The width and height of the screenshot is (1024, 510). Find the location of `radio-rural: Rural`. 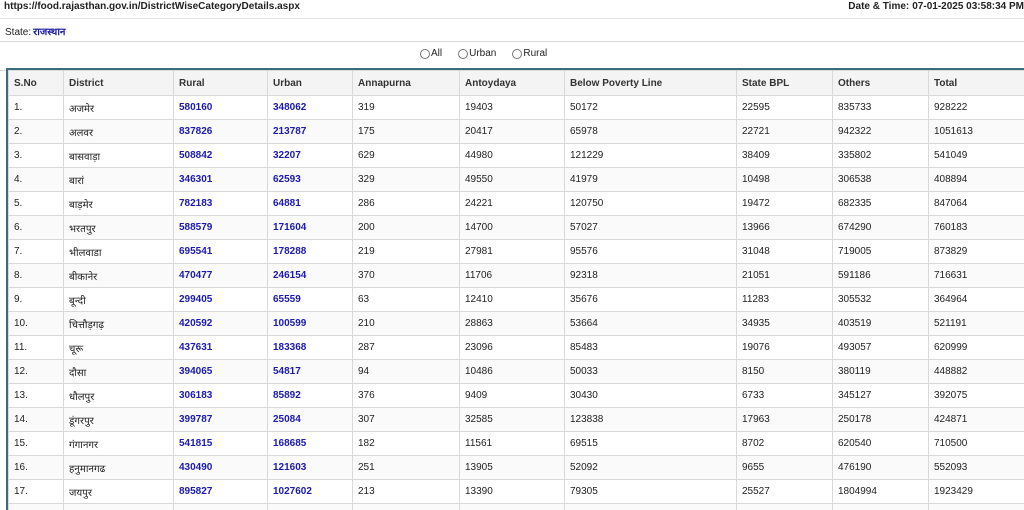

radio-rural: Rural is located at coordinates (529, 53).